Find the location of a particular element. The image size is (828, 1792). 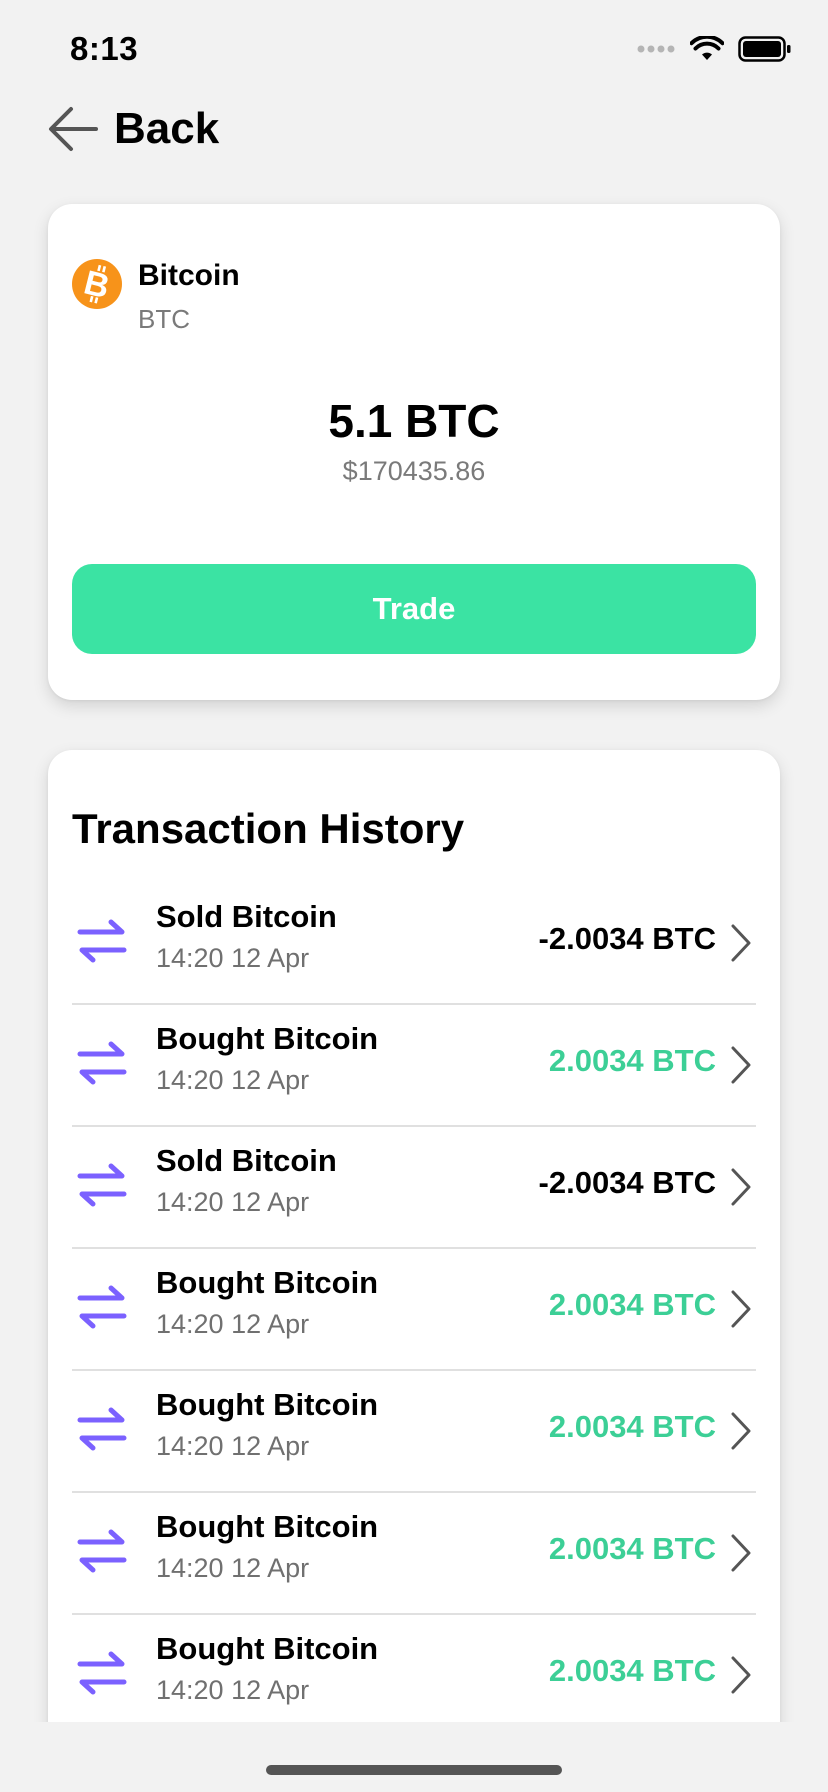

back-button: Back is located at coordinates (132, 129).